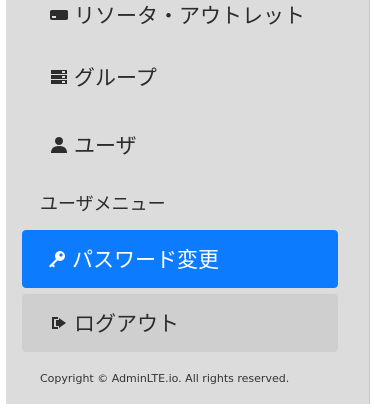 This screenshot has height=417, width=374. Describe the element at coordinates (59, 15) in the screenshot. I see `hdd-icon` at that location.